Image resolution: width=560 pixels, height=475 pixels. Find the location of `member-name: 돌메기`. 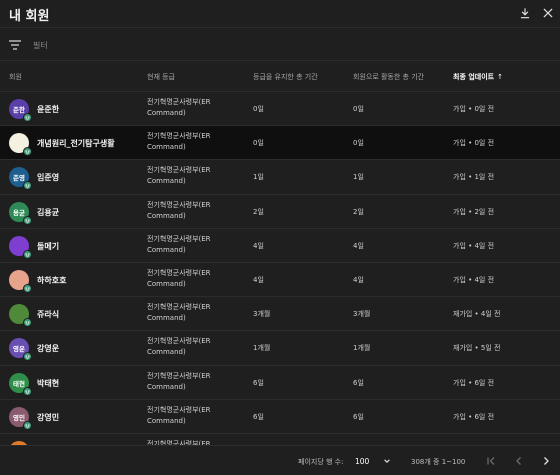

member-name: 돌메기 is located at coordinates (48, 246).